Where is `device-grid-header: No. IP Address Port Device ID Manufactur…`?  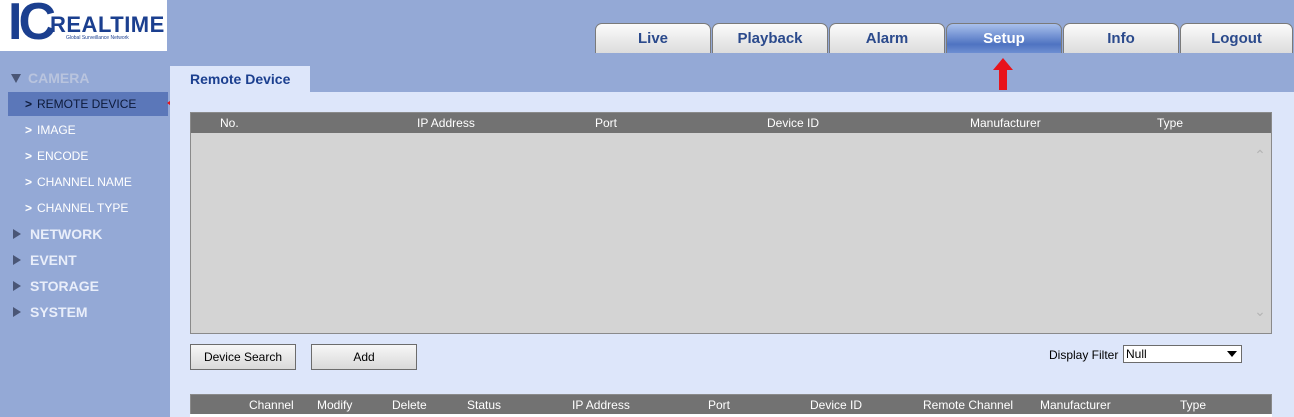
device-grid-header: No. IP Address Port Device ID Manufactur… is located at coordinates (731, 123).